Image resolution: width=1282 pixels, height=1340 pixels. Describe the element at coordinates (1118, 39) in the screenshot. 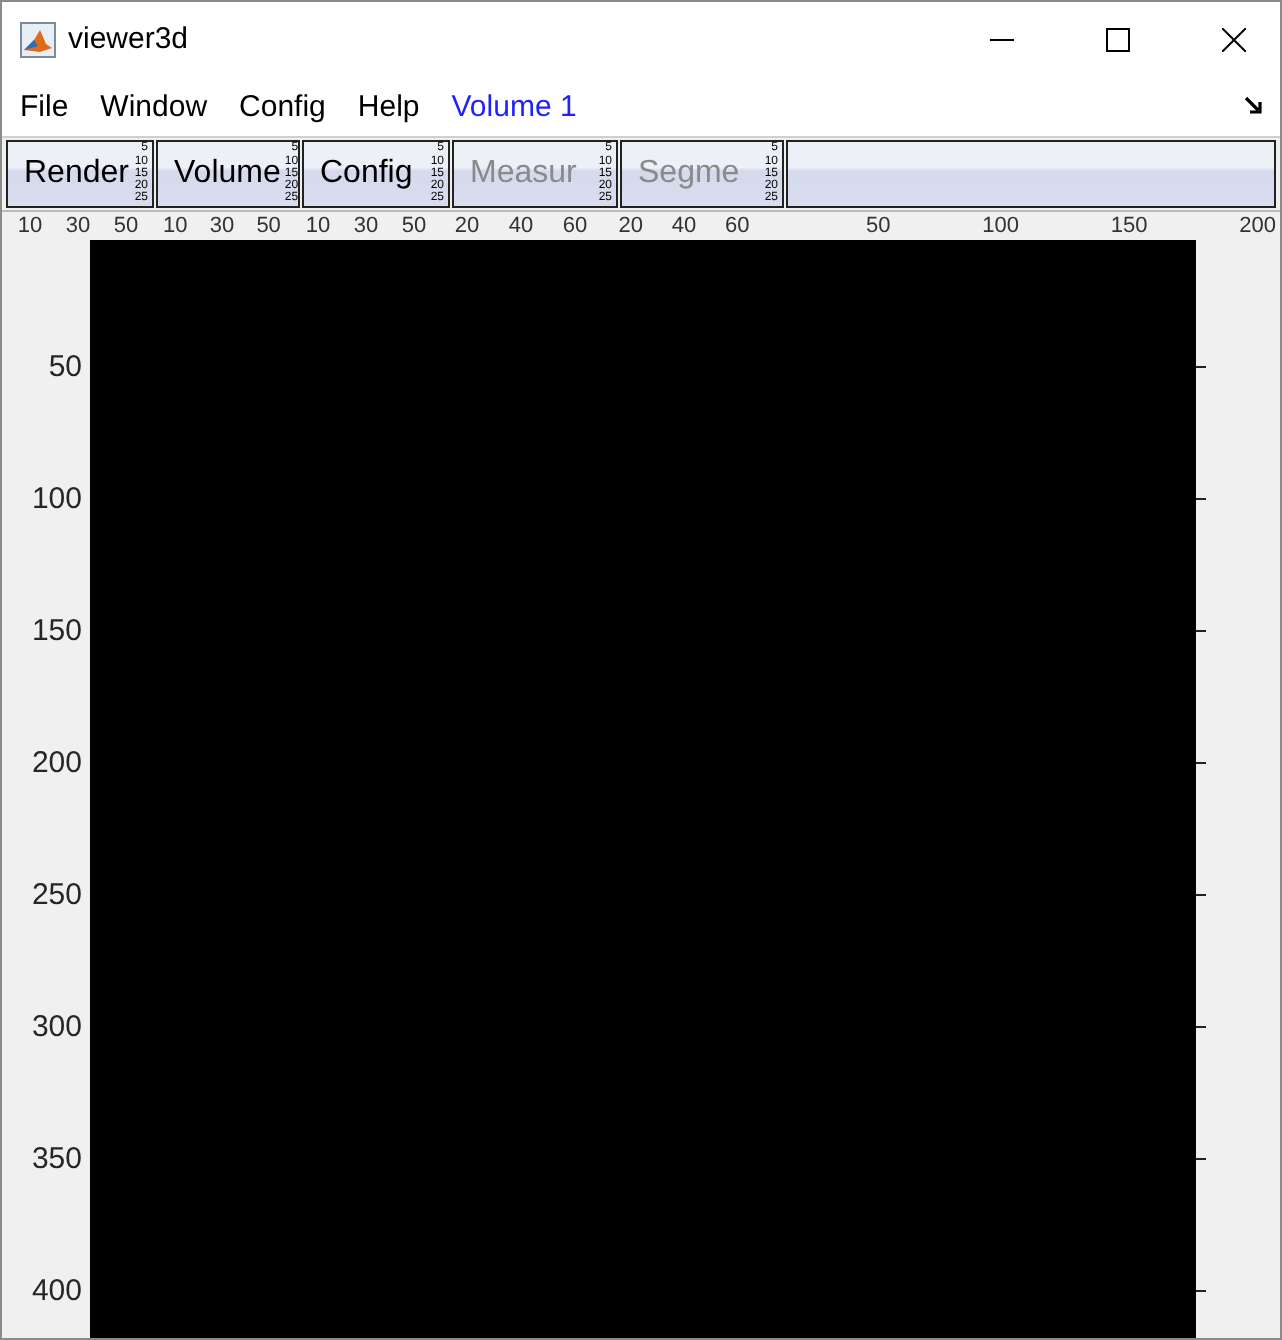

I see `maximize-icon` at that location.